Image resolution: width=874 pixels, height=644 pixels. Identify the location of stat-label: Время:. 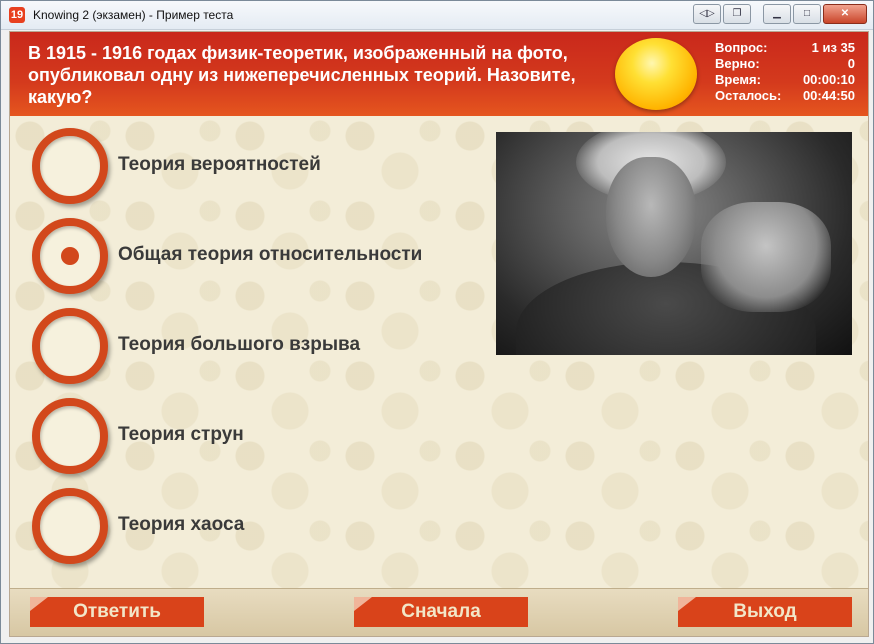
(738, 79).